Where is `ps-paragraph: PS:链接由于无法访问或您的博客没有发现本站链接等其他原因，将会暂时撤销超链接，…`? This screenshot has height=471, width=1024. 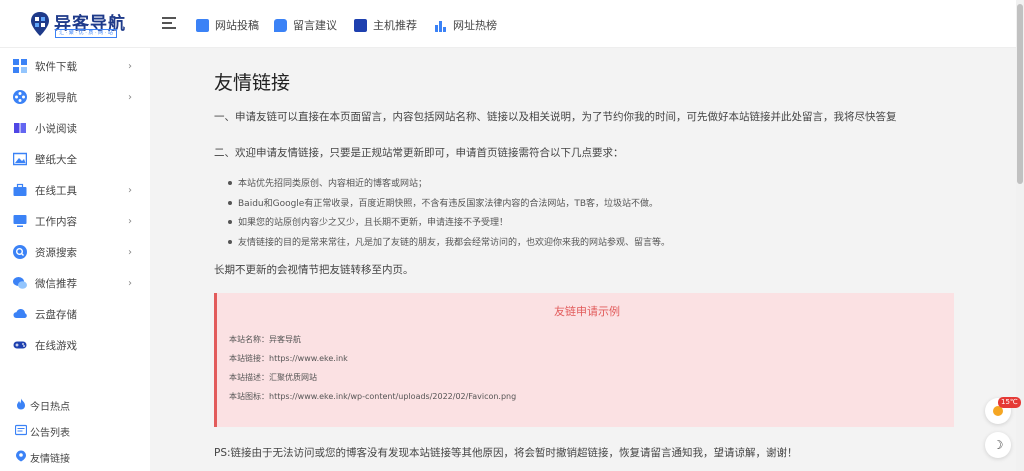 ps-paragraph: PS:链接由于无法访问或您的博客没有发现本站链接等其他原因，将会暂时撤销超链接，… is located at coordinates (506, 453).